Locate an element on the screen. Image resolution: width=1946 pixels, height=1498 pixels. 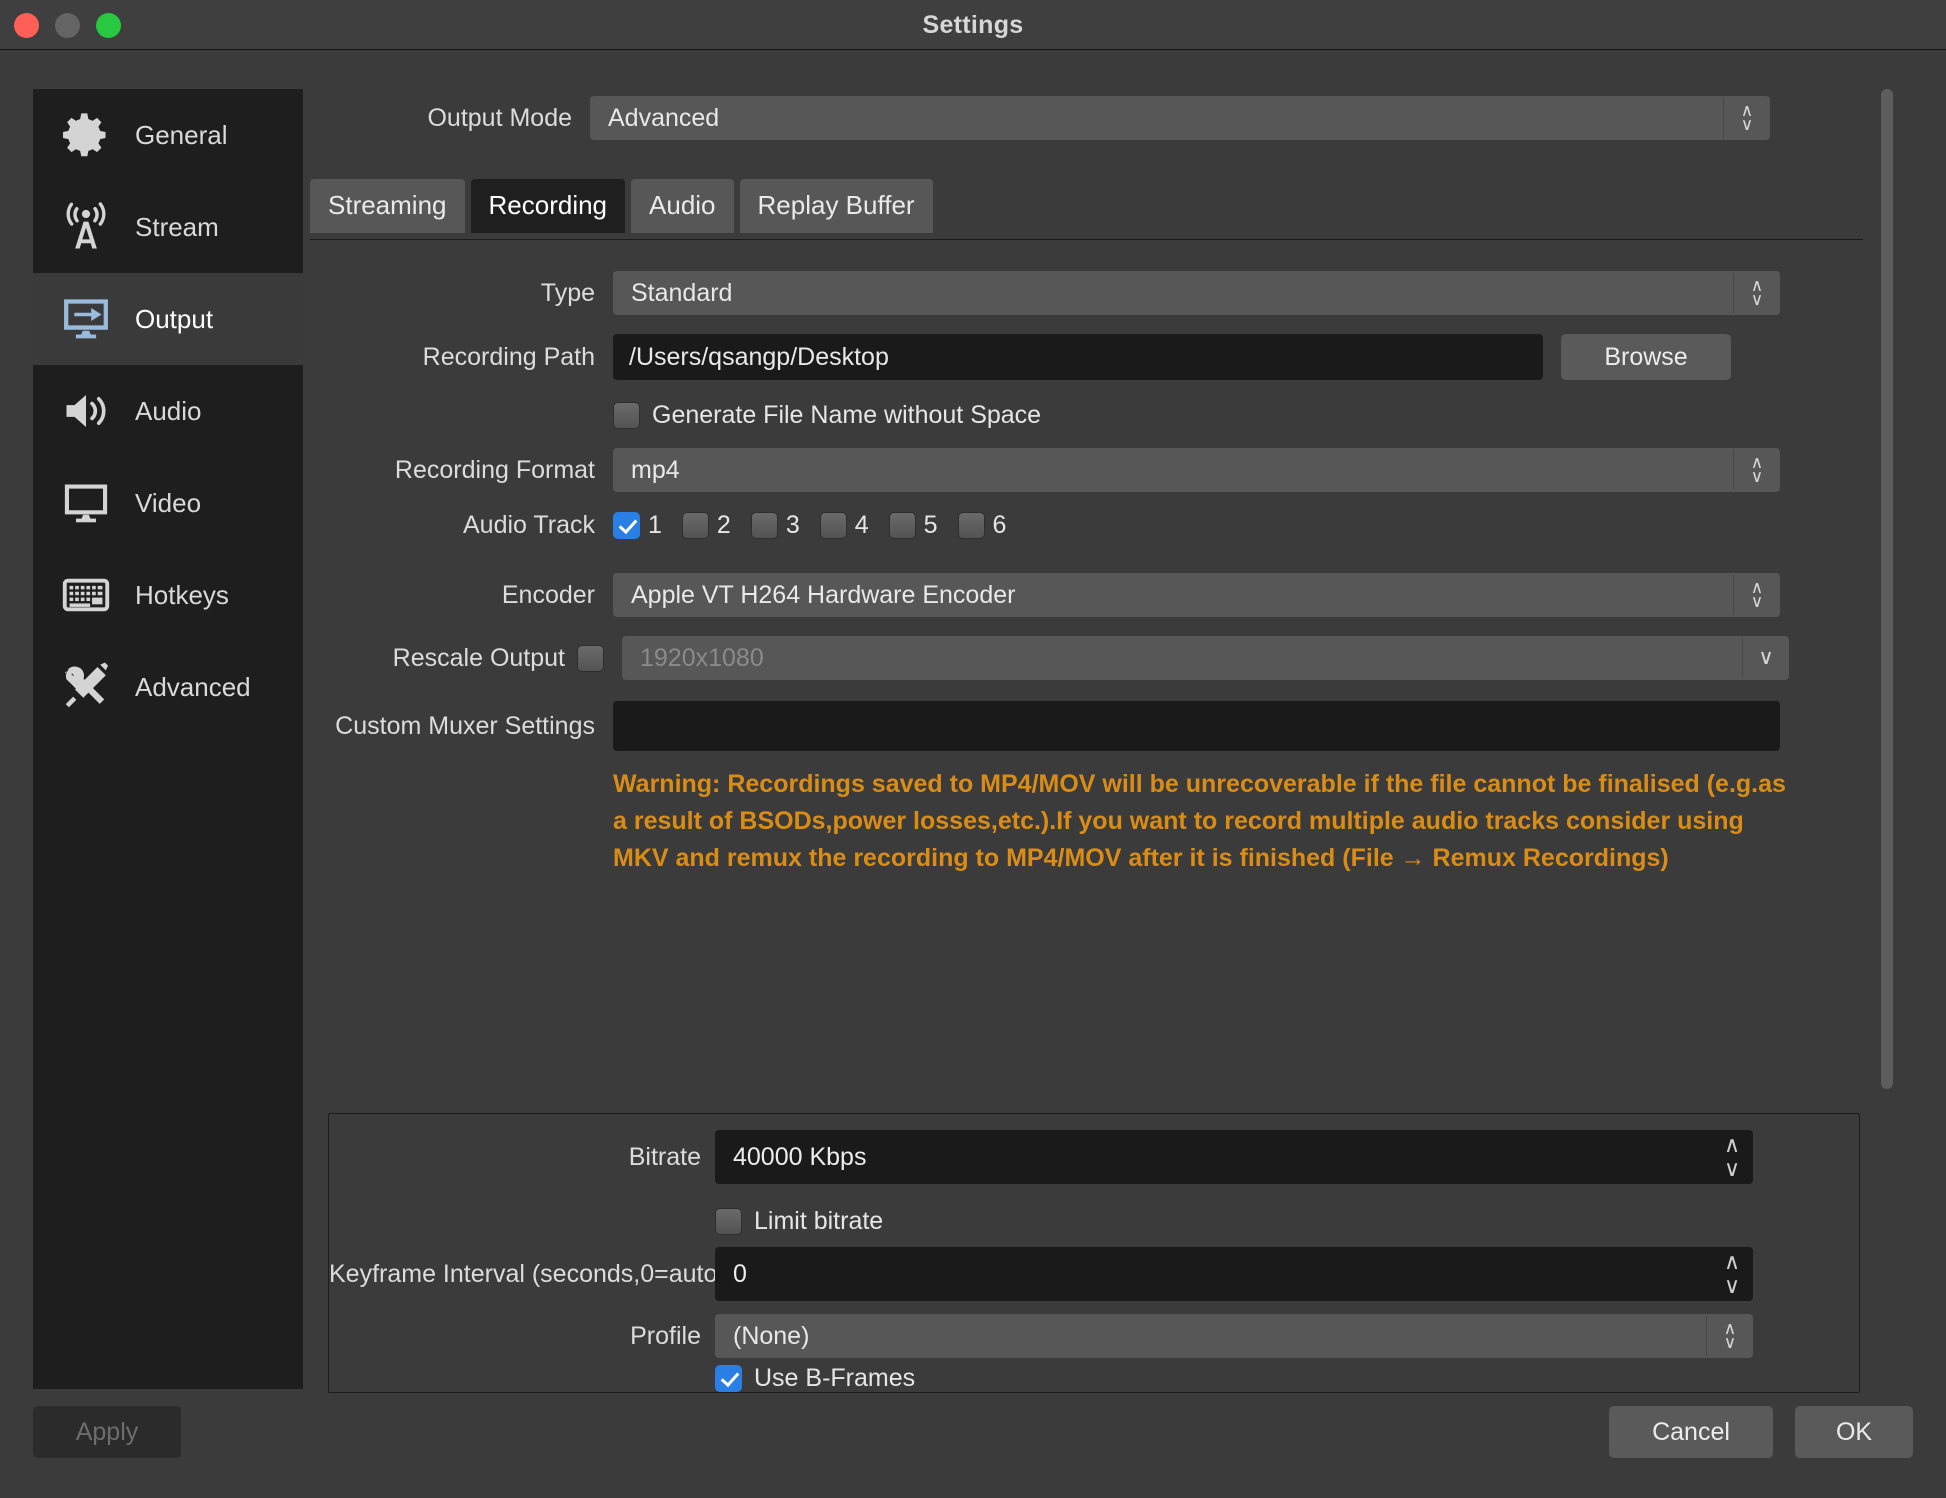
gear-icon is located at coordinates (86, 135).